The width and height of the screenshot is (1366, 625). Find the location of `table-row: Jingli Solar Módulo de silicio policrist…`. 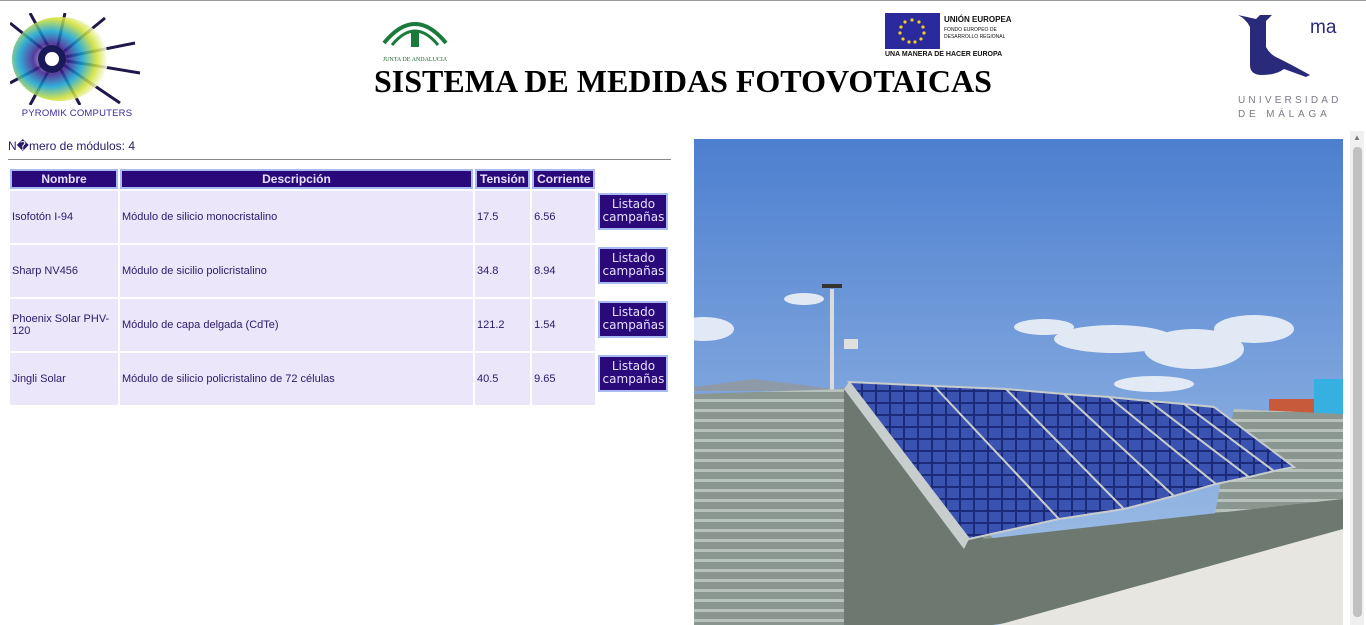

table-row: Jingli Solar Módulo de silicio policrist… is located at coordinates (340, 379).